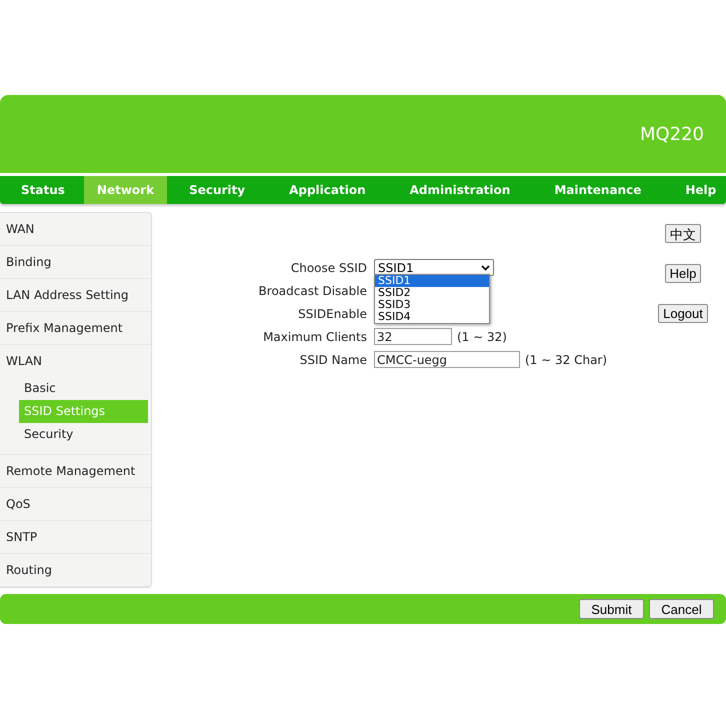 Image resolution: width=726 pixels, height=726 pixels. What do you see at coordinates (75, 504) in the screenshot?
I see `sidebar-item: QoS` at bounding box center [75, 504].